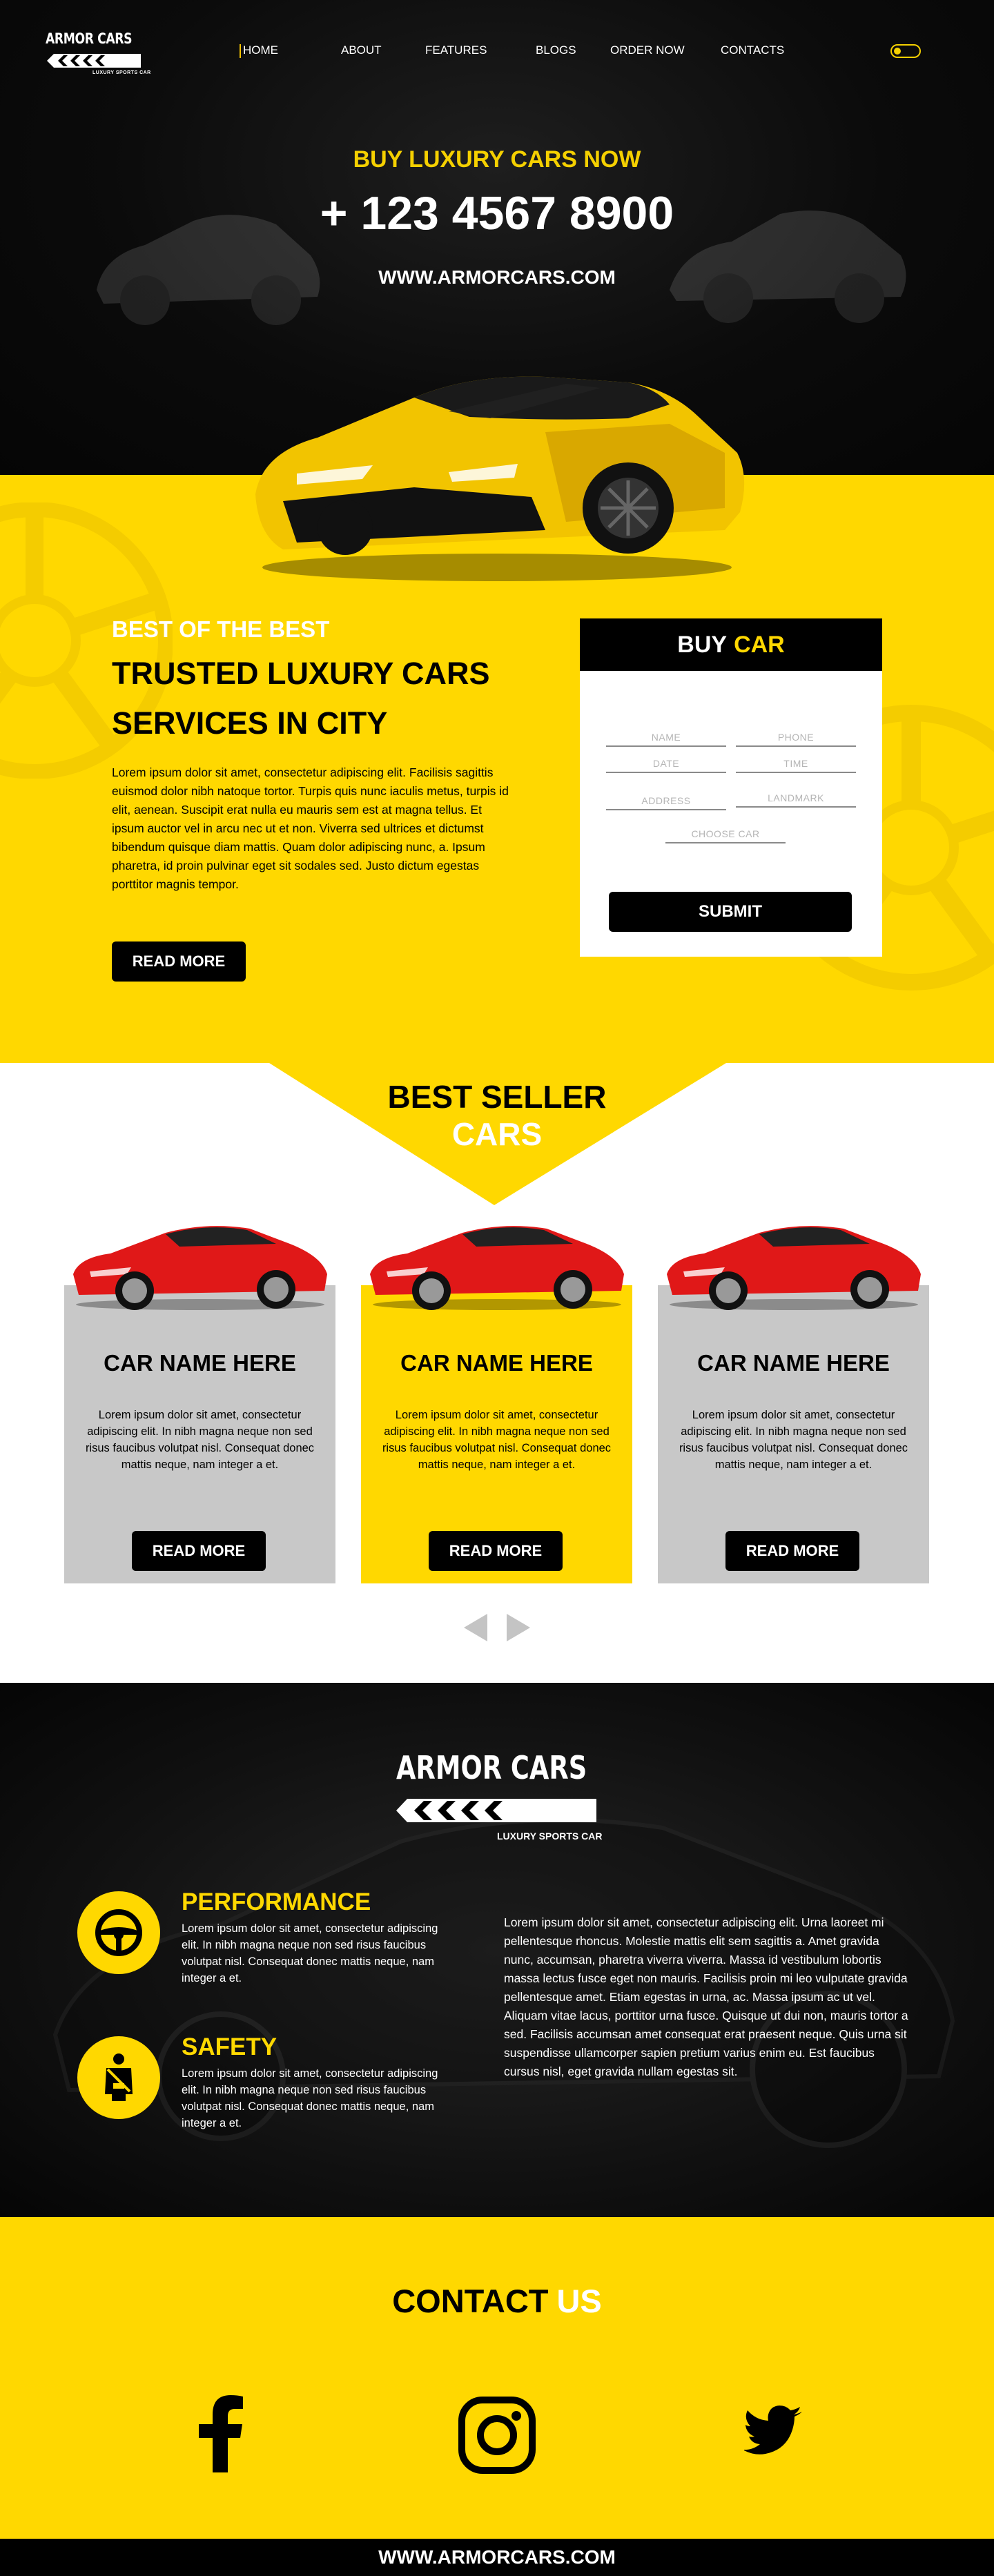 The image size is (994, 2576). Describe the element at coordinates (497, 159) in the screenshot. I see `hero-kicker: BUY LUXURY CARS NOW` at that location.